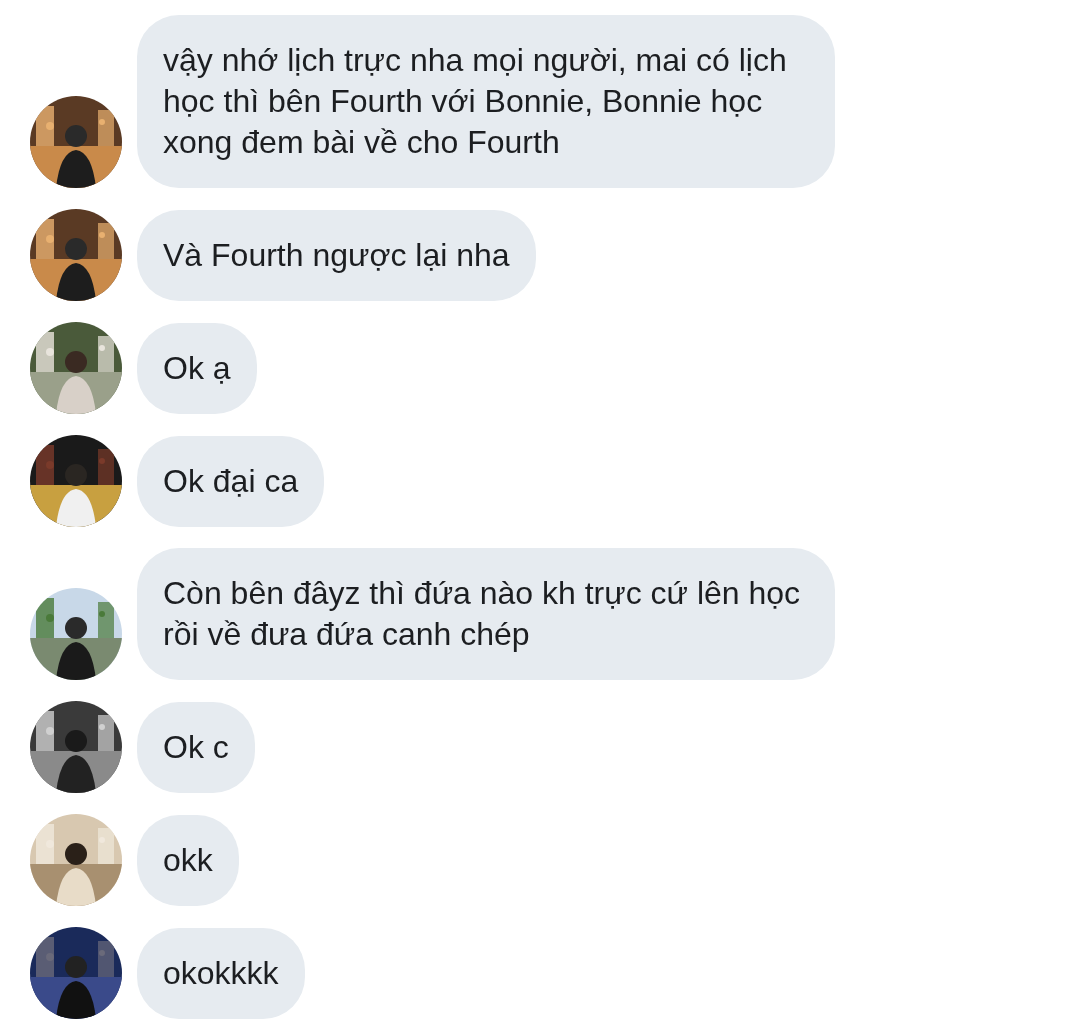  I want to click on message-bubble: Ok c, so click(196, 747).